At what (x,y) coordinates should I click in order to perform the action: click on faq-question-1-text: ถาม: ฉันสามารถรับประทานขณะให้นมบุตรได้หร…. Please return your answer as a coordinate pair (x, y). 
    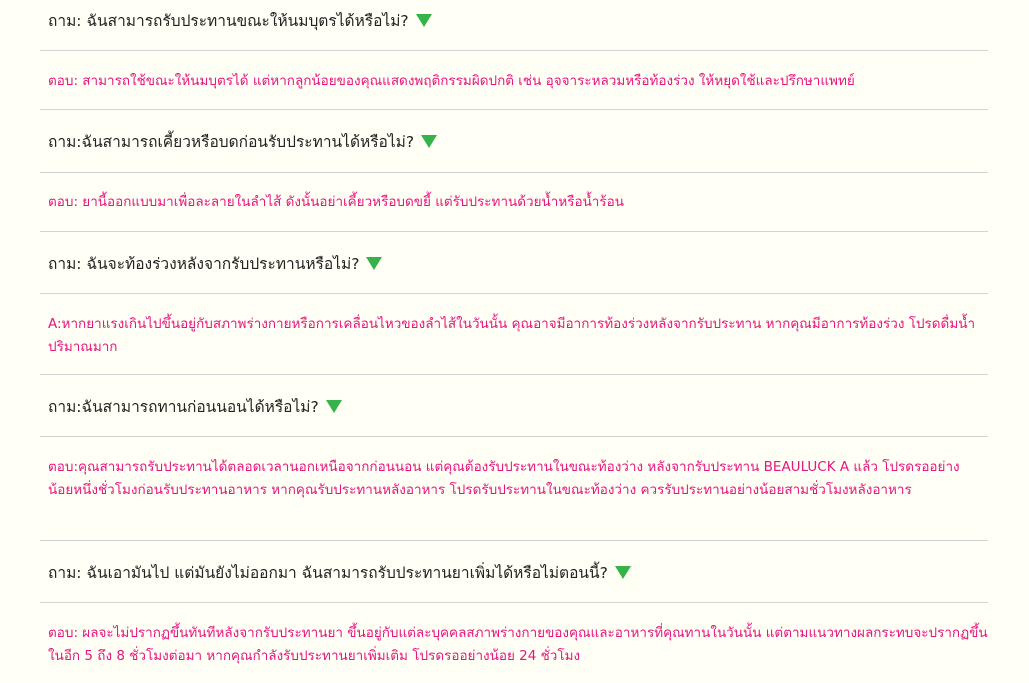
    Looking at the image, I should click on (228, 21).